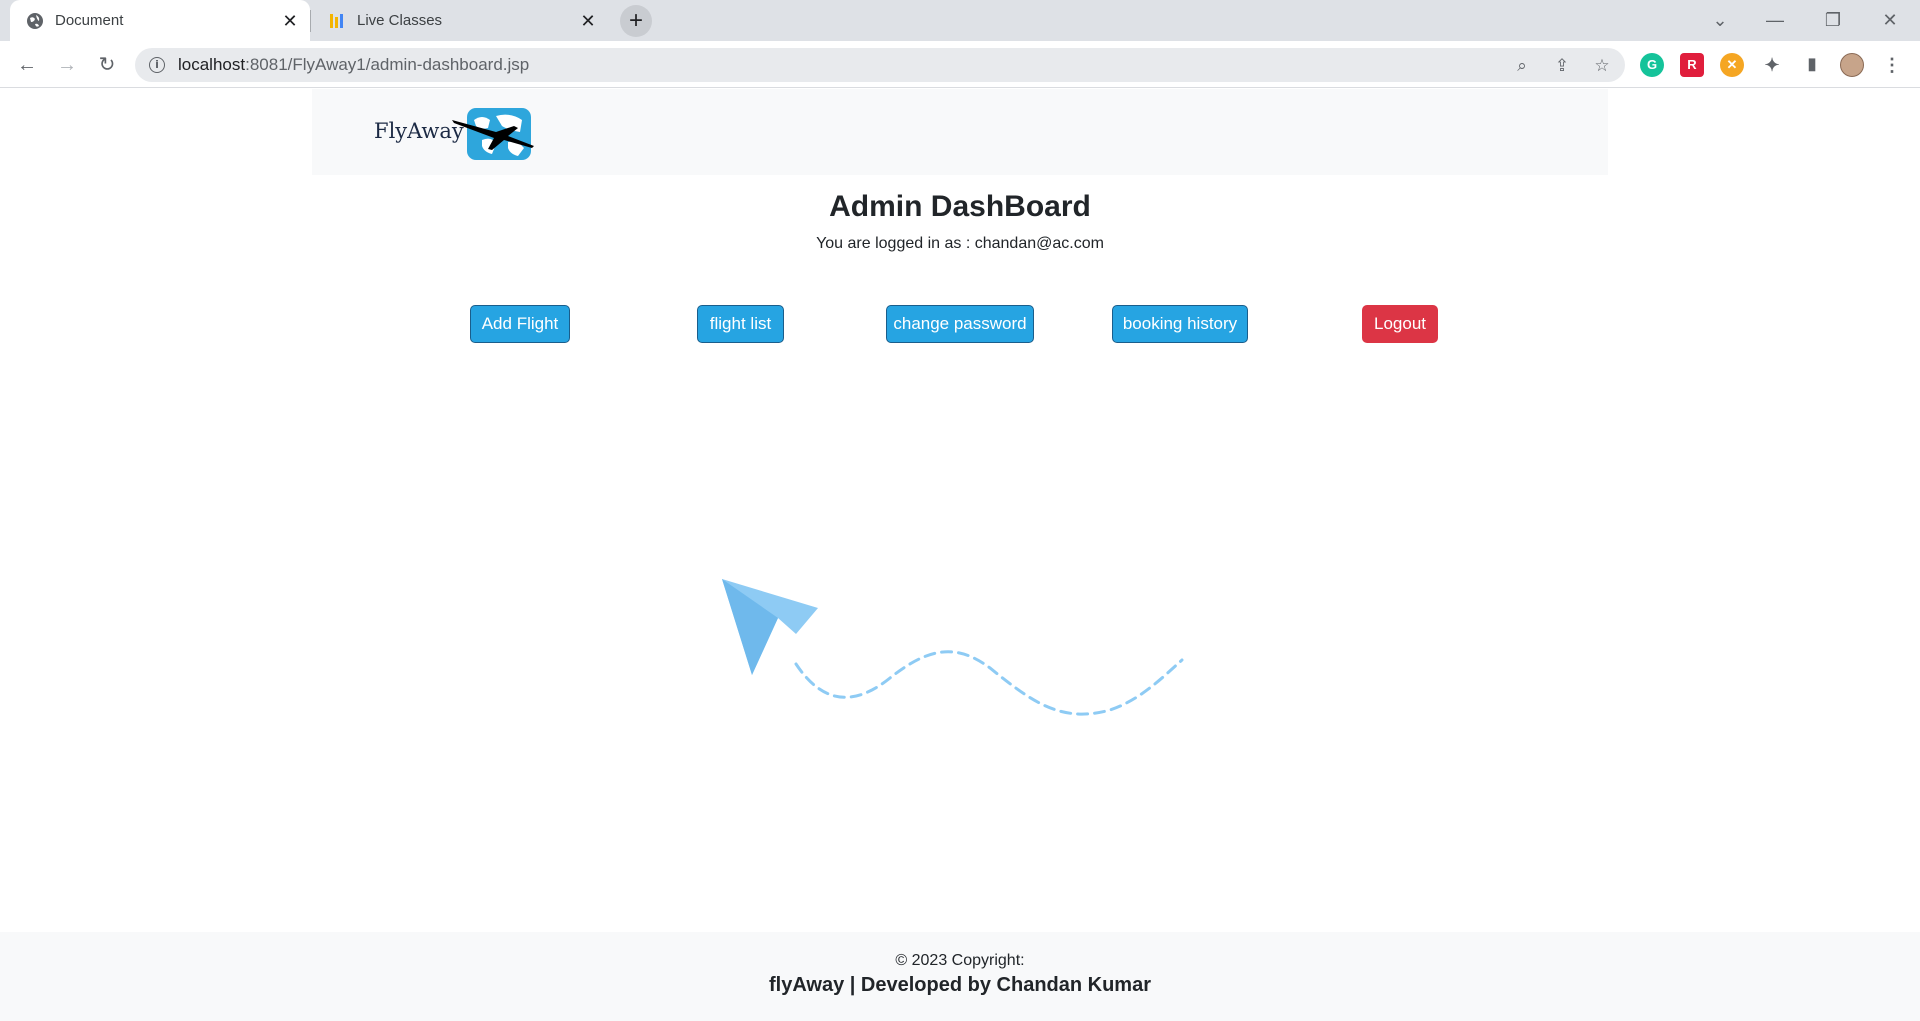 Image resolution: width=1920 pixels, height=1021 pixels. I want to click on reload-icon: ↻, so click(107, 65).